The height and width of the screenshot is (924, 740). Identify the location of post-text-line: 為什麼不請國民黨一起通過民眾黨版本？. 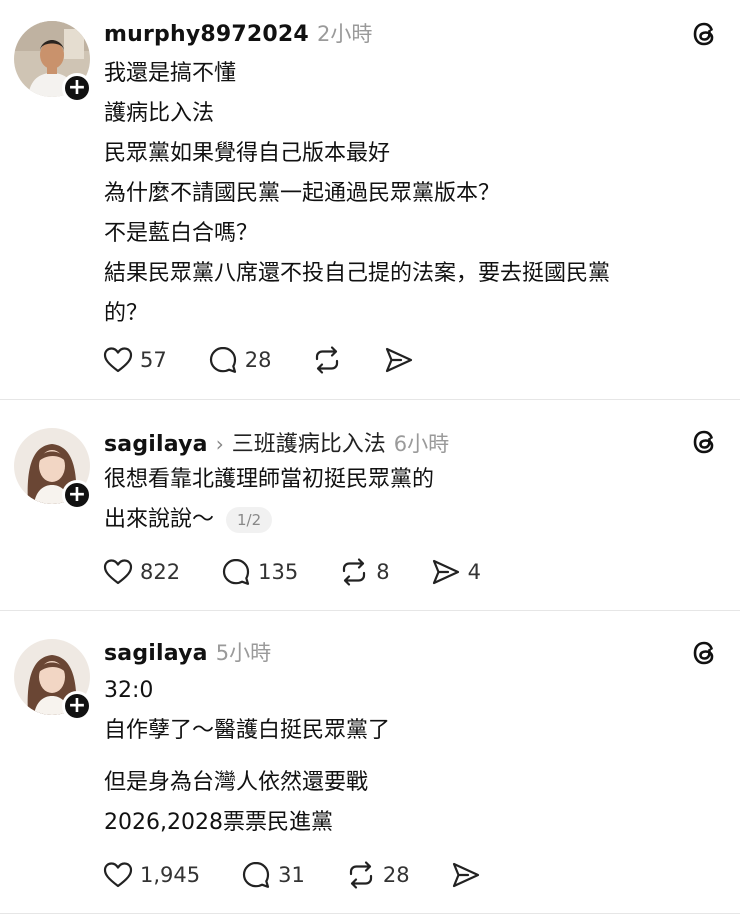
(302, 193).